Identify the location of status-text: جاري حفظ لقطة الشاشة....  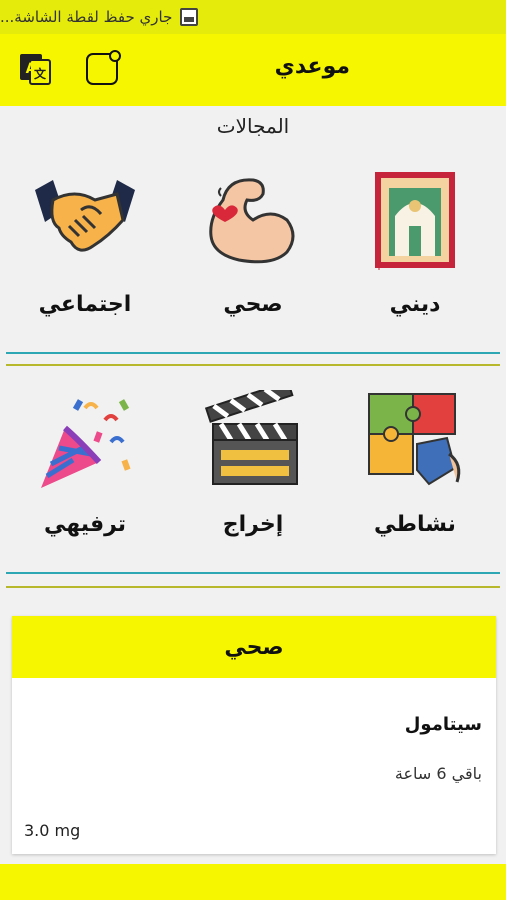
(86, 17).